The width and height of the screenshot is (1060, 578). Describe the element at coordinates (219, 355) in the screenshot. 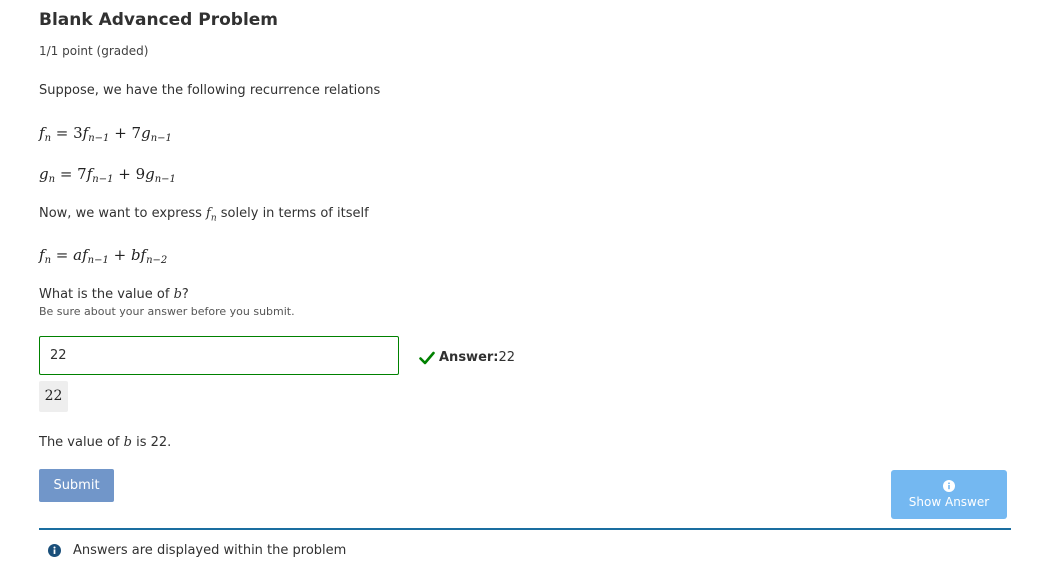

I see `answer-input` at that location.